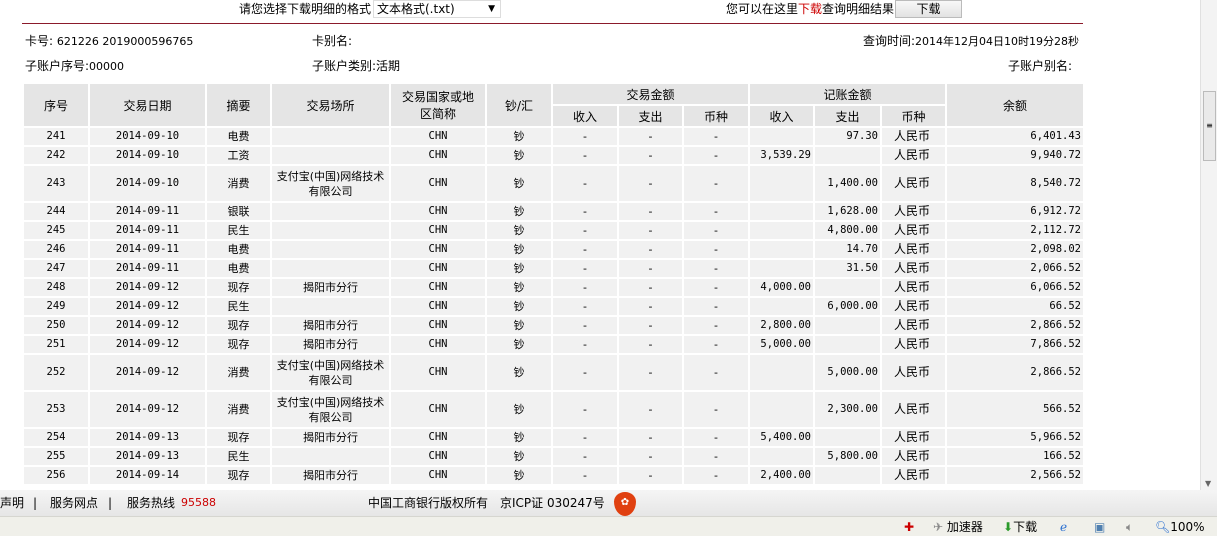 The image size is (1217, 537). Describe the element at coordinates (650, 94) in the screenshot. I see `header-trade-amount: 交易金额` at that location.